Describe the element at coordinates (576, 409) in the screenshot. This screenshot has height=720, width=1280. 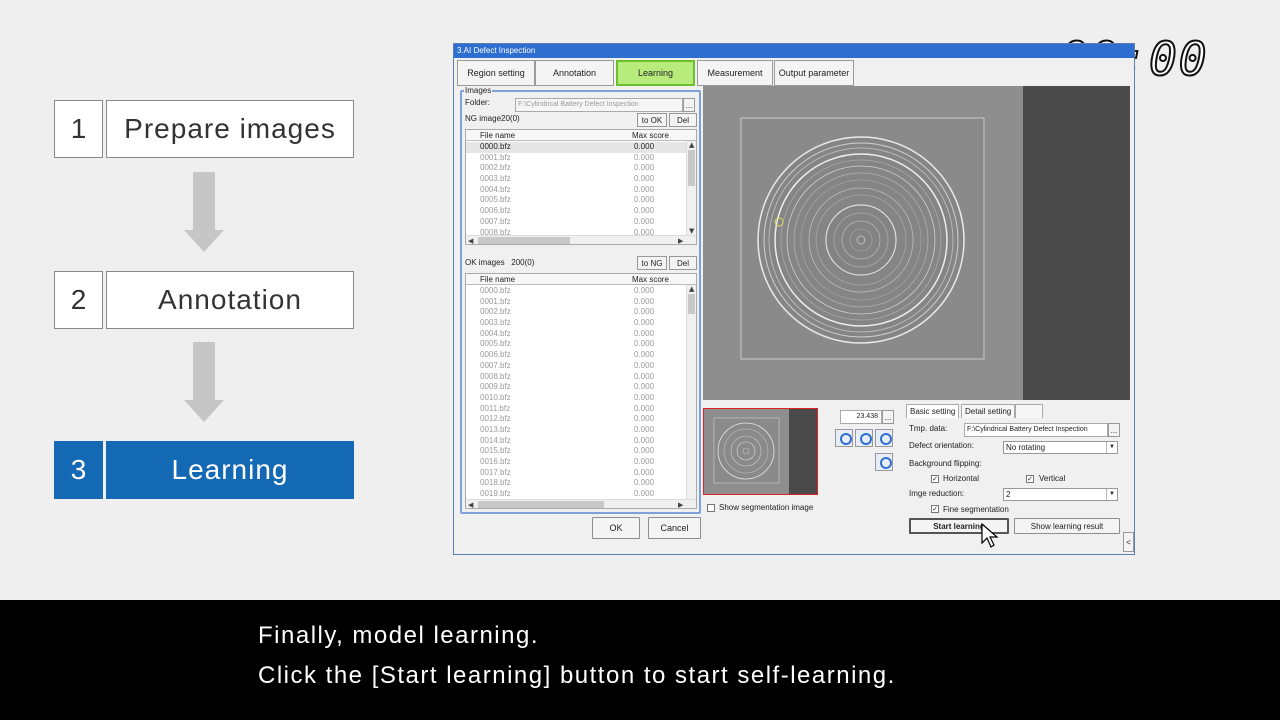
I see `table-row: 0011.bfz 0.000` at that location.